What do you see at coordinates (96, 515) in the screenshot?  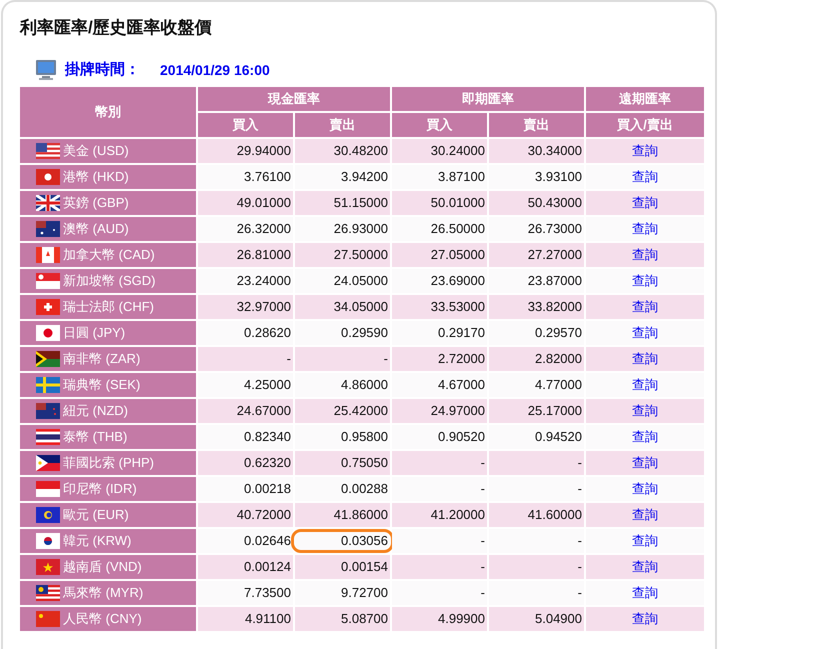 I see `currency-name: 歐元 (EUR)` at bounding box center [96, 515].